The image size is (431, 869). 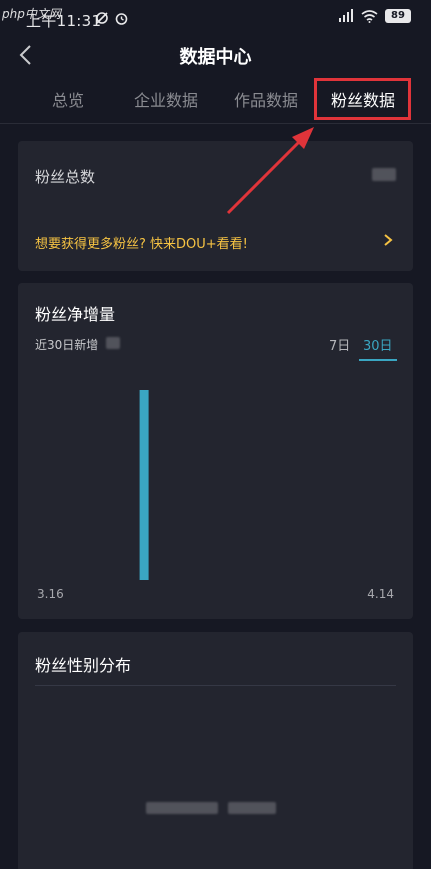 I want to click on gender-title: 粉丝性别分布, so click(x=83, y=665).